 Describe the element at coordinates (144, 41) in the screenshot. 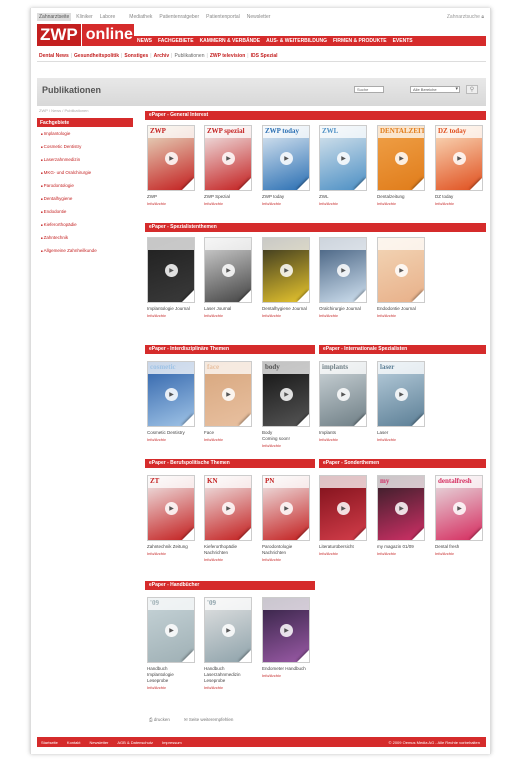

I see `nav-news: NEWS` at that location.